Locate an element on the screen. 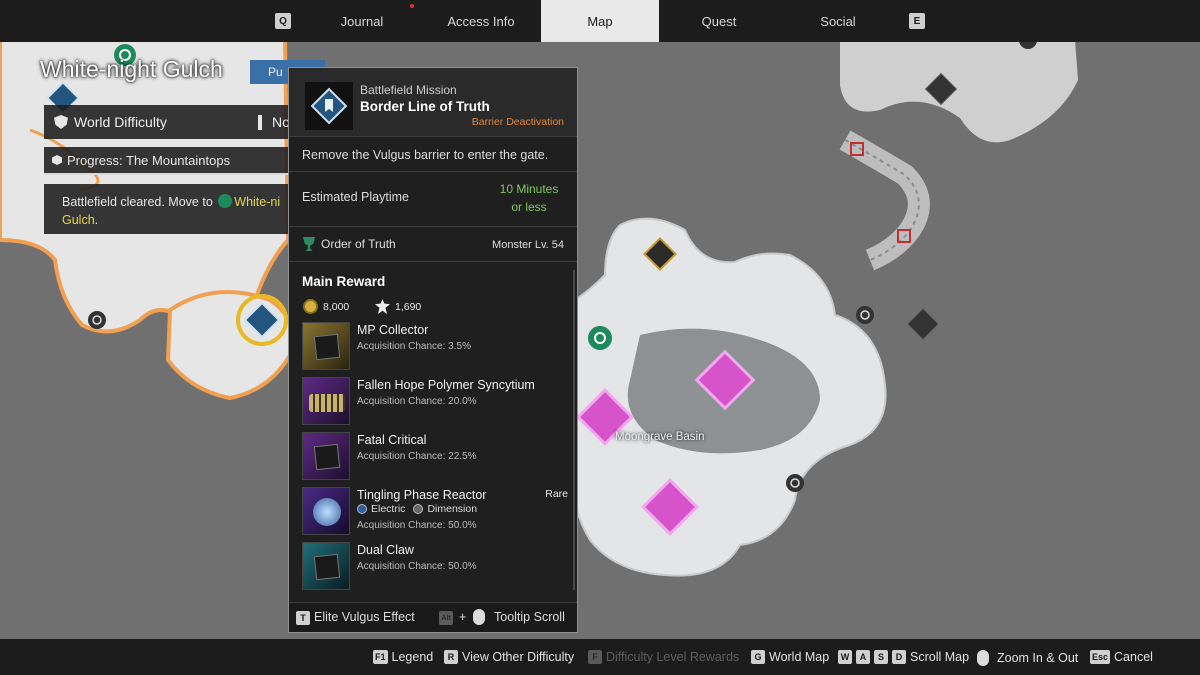 The height and width of the screenshot is (675, 1200). tooltip-scrollbar is located at coordinates (574, 430).